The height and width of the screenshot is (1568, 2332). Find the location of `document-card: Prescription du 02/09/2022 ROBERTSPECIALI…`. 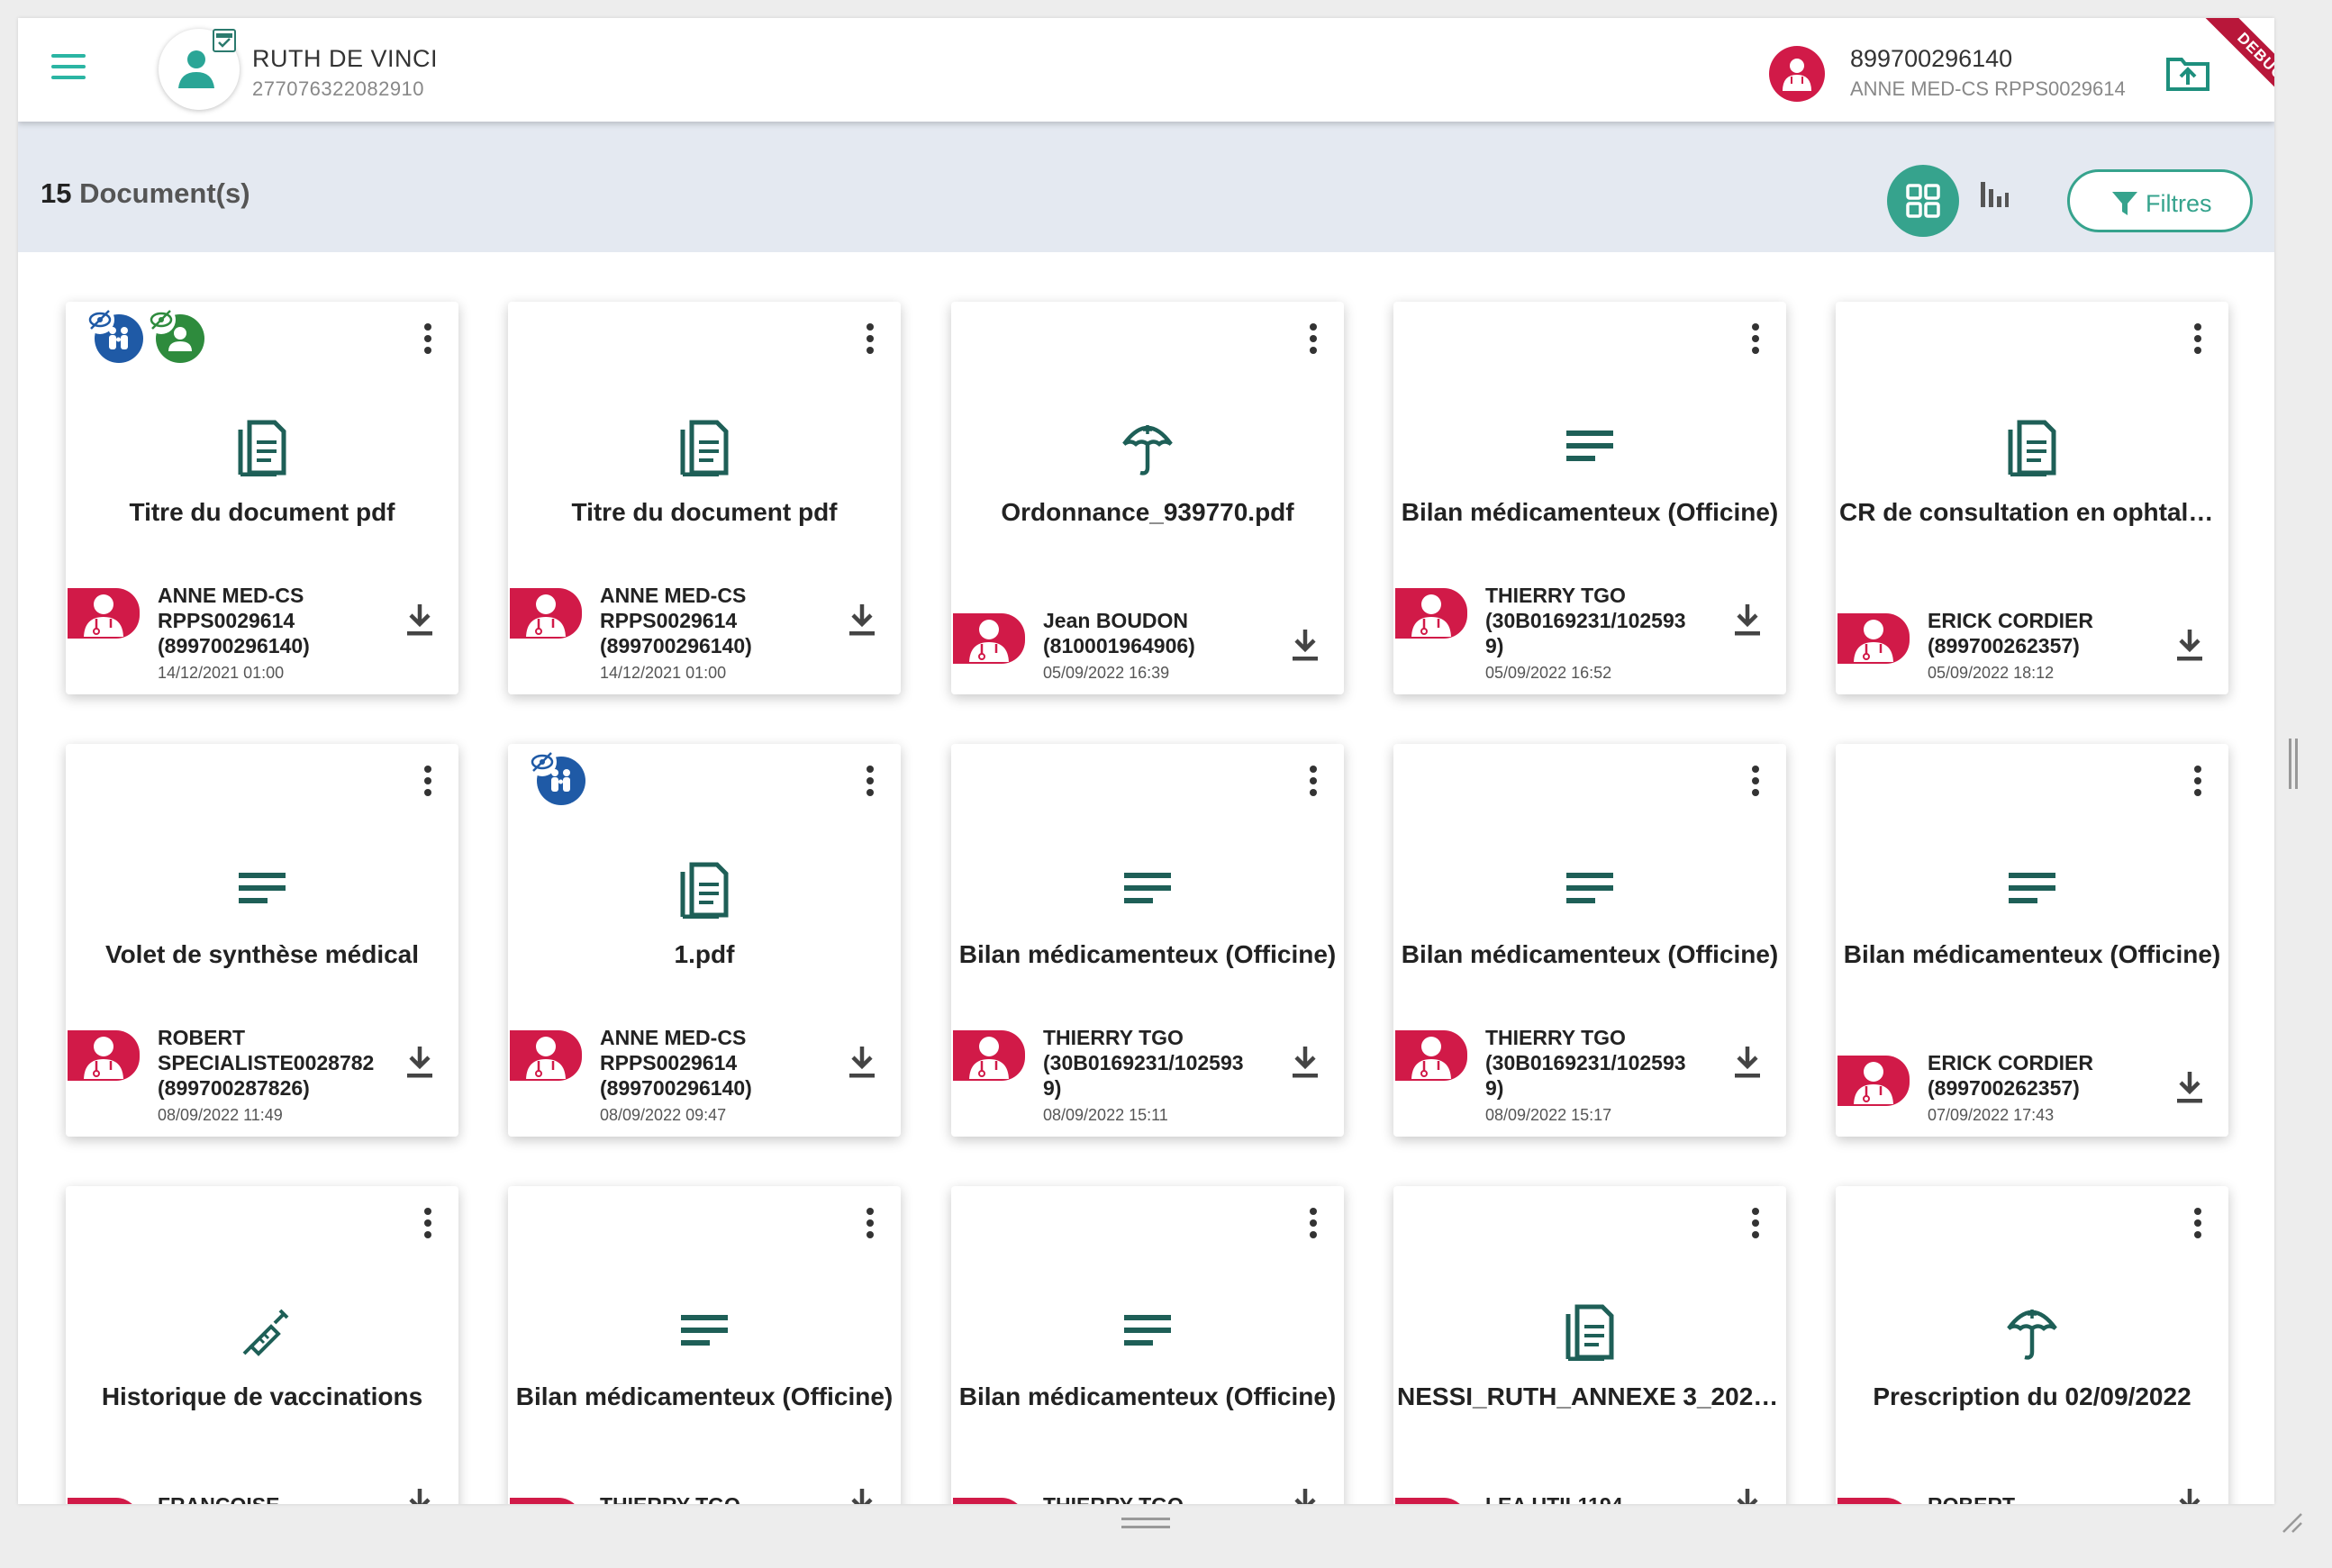

document-card: Prescription du 02/09/2022 ROBERTSPECIALI… is located at coordinates (2032, 1345).